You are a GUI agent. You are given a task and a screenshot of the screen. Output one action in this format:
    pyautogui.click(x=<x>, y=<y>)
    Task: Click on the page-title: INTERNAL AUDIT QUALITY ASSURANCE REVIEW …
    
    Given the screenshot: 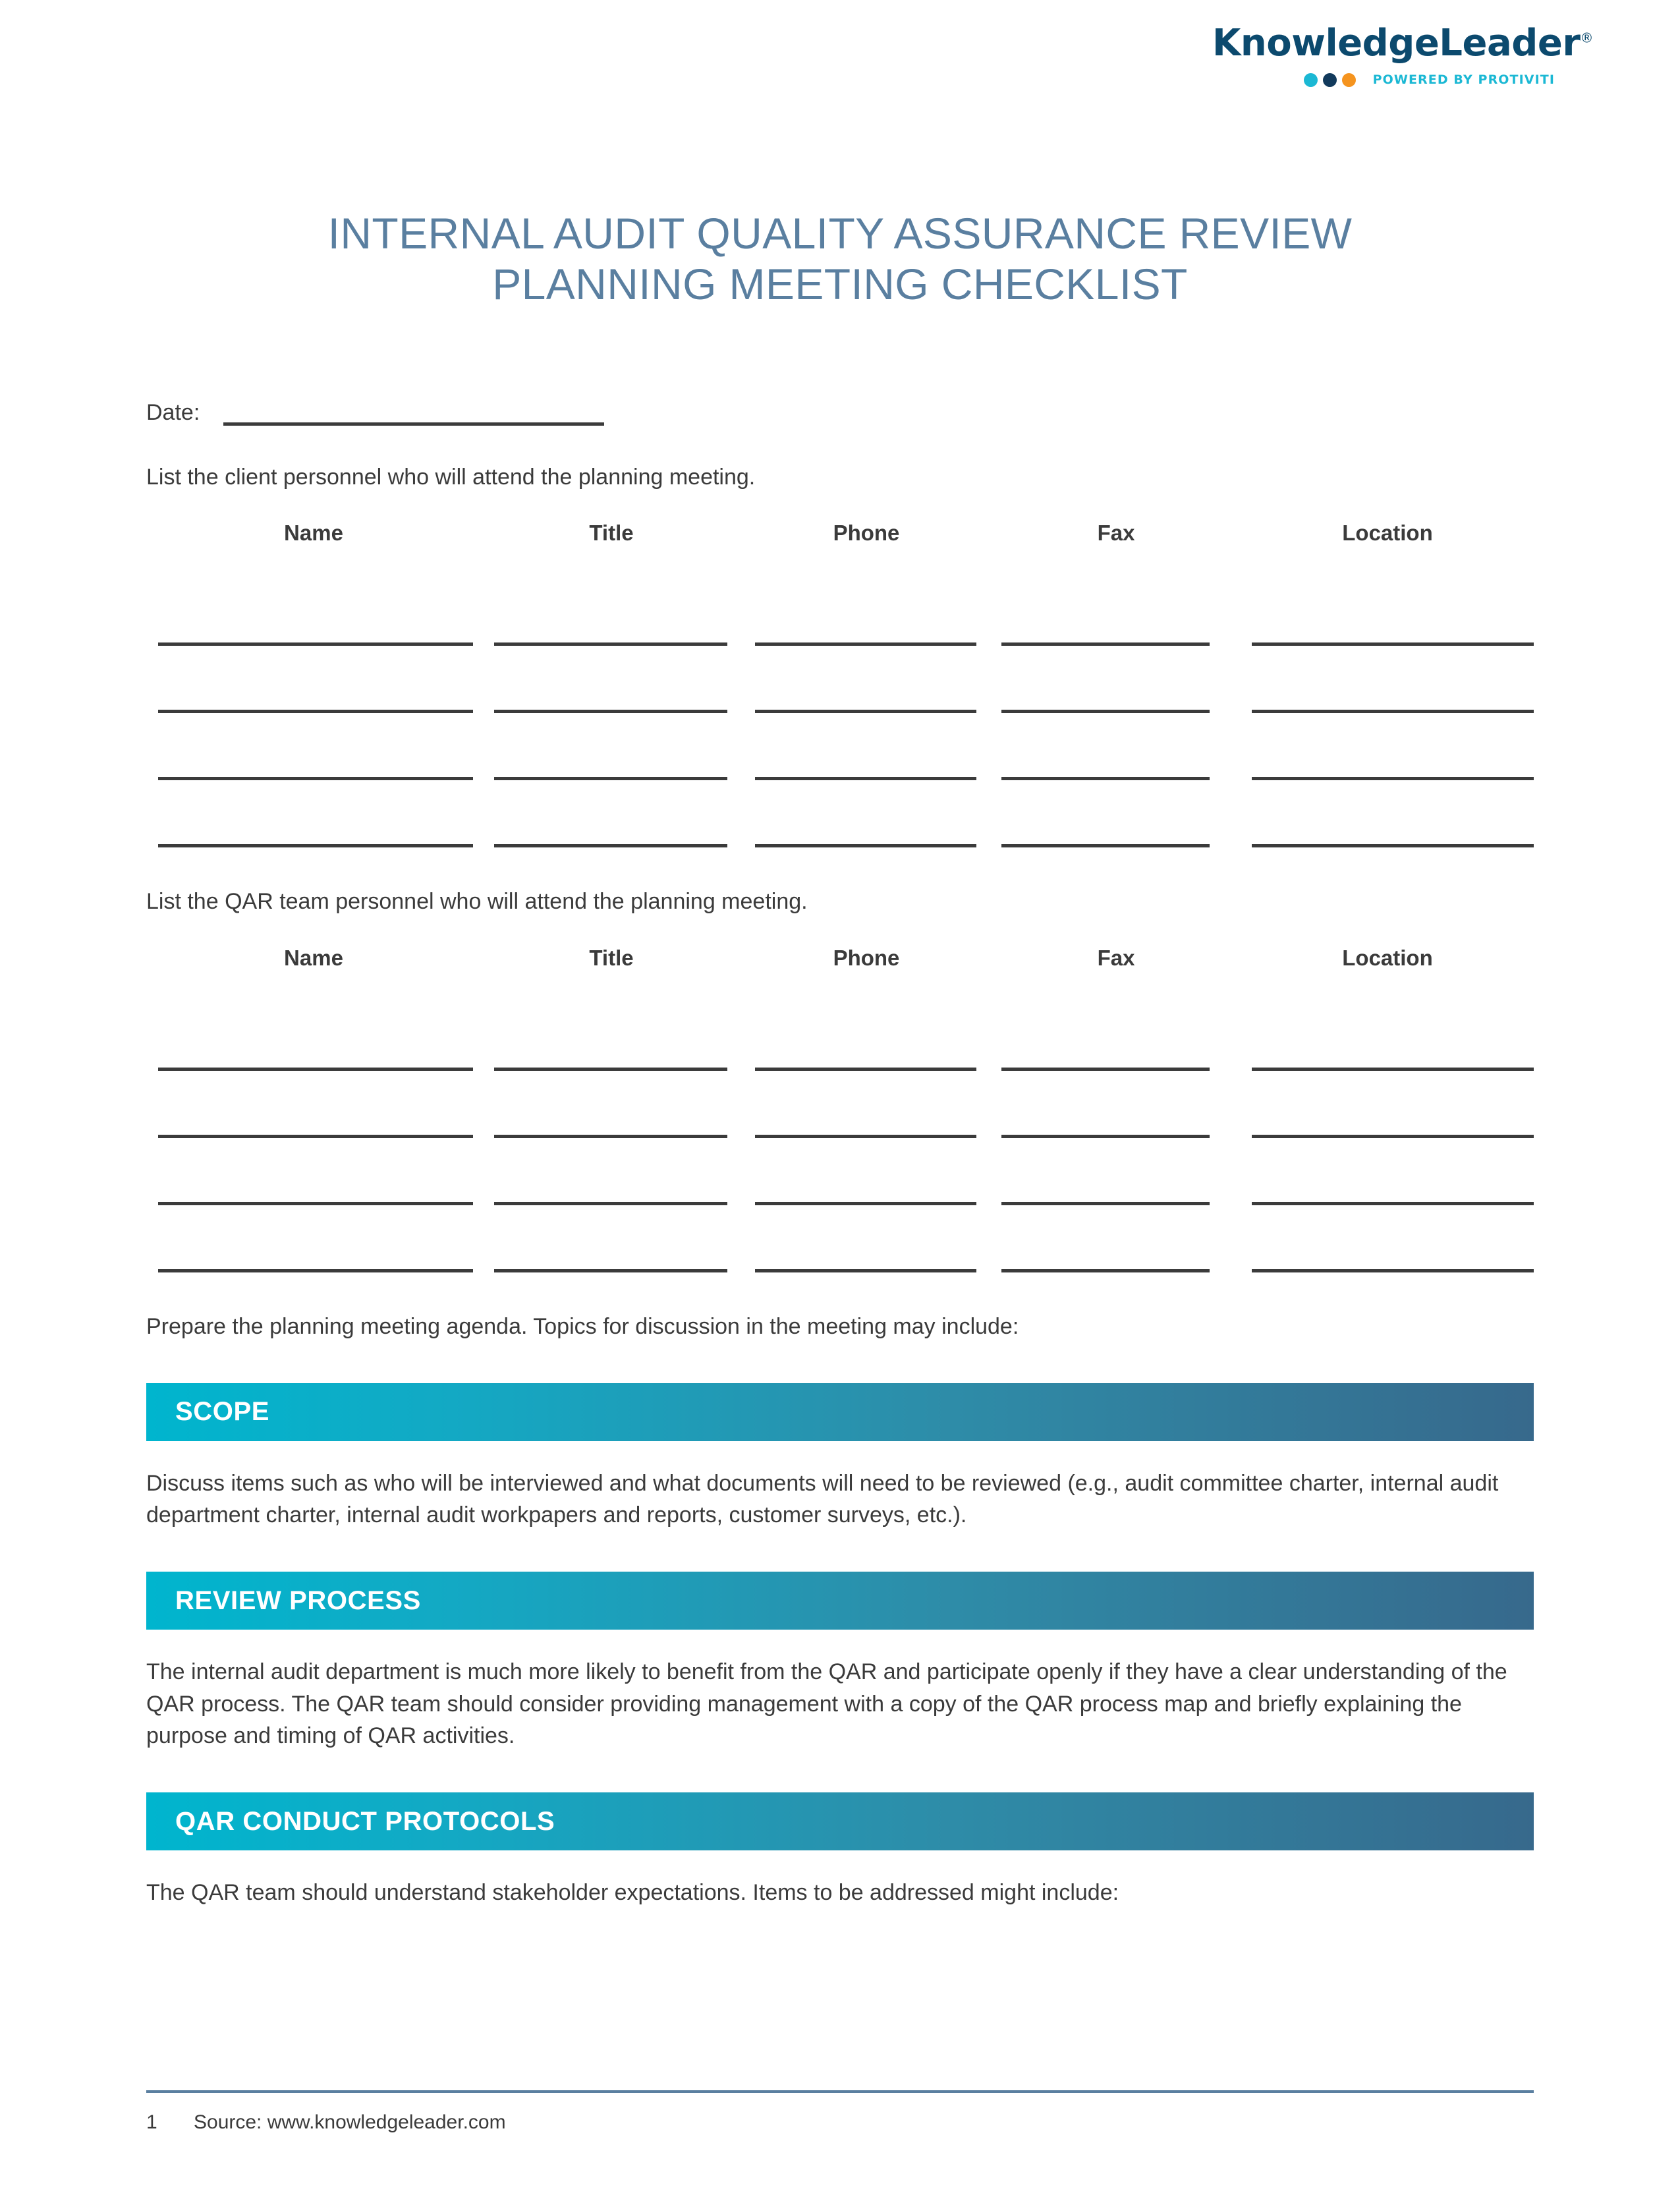 What is the action you would take?
    pyautogui.click(x=840, y=258)
    